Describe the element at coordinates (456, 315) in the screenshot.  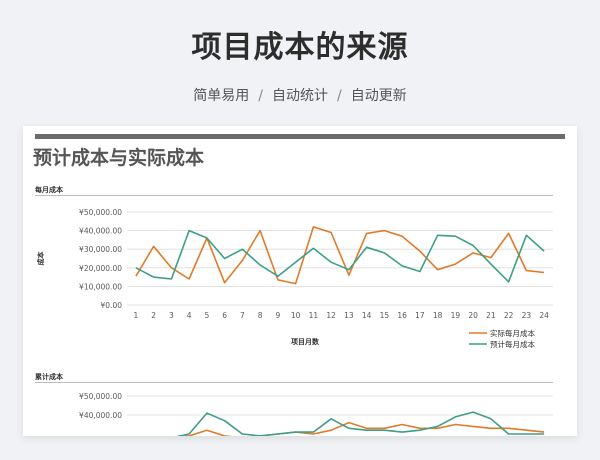
I see `x-tick-label: 19` at that location.